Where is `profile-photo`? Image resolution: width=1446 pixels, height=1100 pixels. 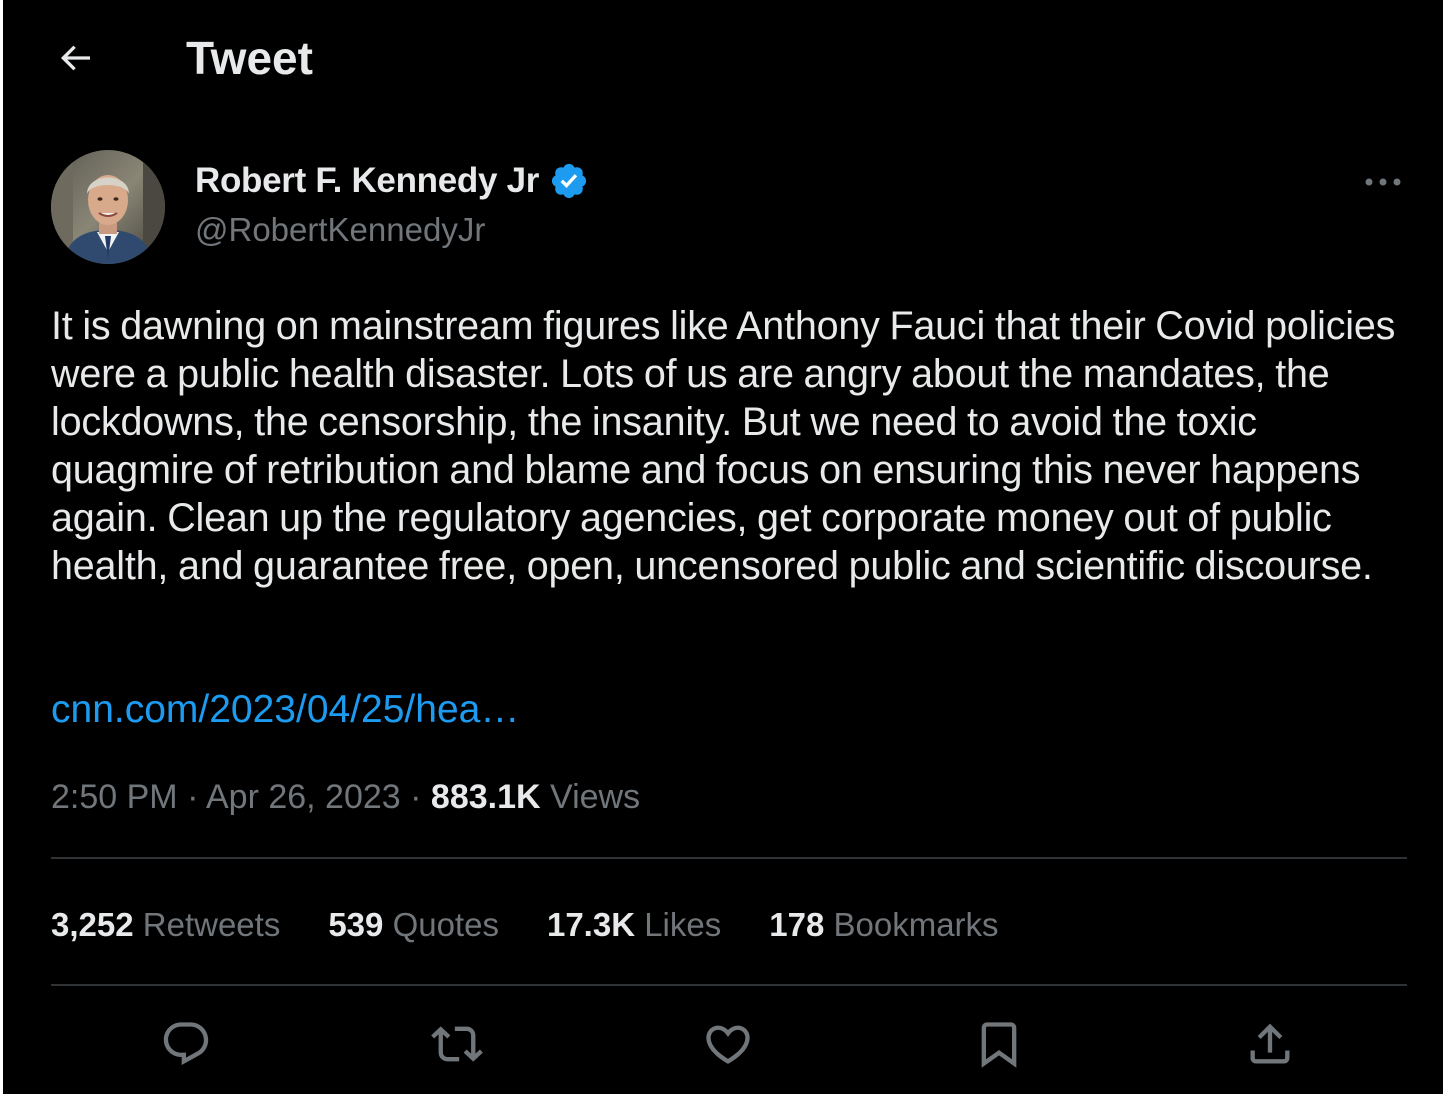
profile-photo is located at coordinates (108, 207).